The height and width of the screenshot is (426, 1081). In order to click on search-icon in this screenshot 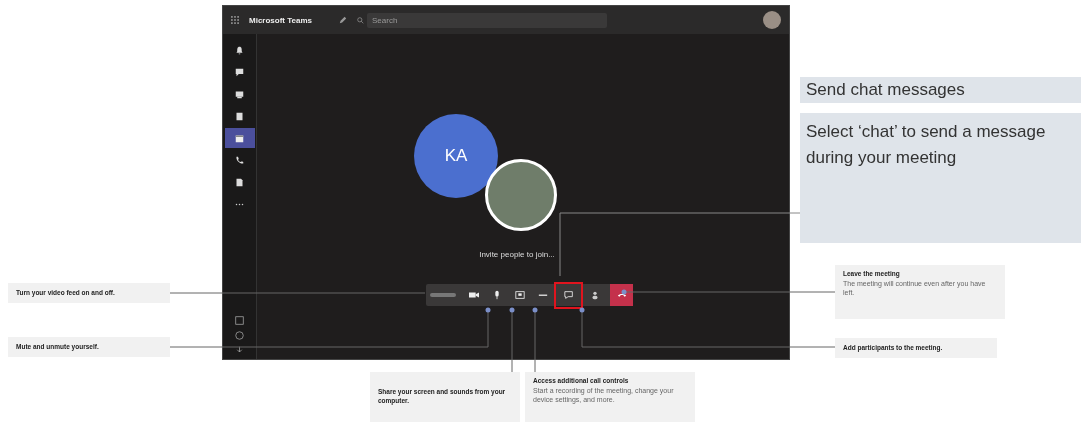, I will do `click(360, 20)`.